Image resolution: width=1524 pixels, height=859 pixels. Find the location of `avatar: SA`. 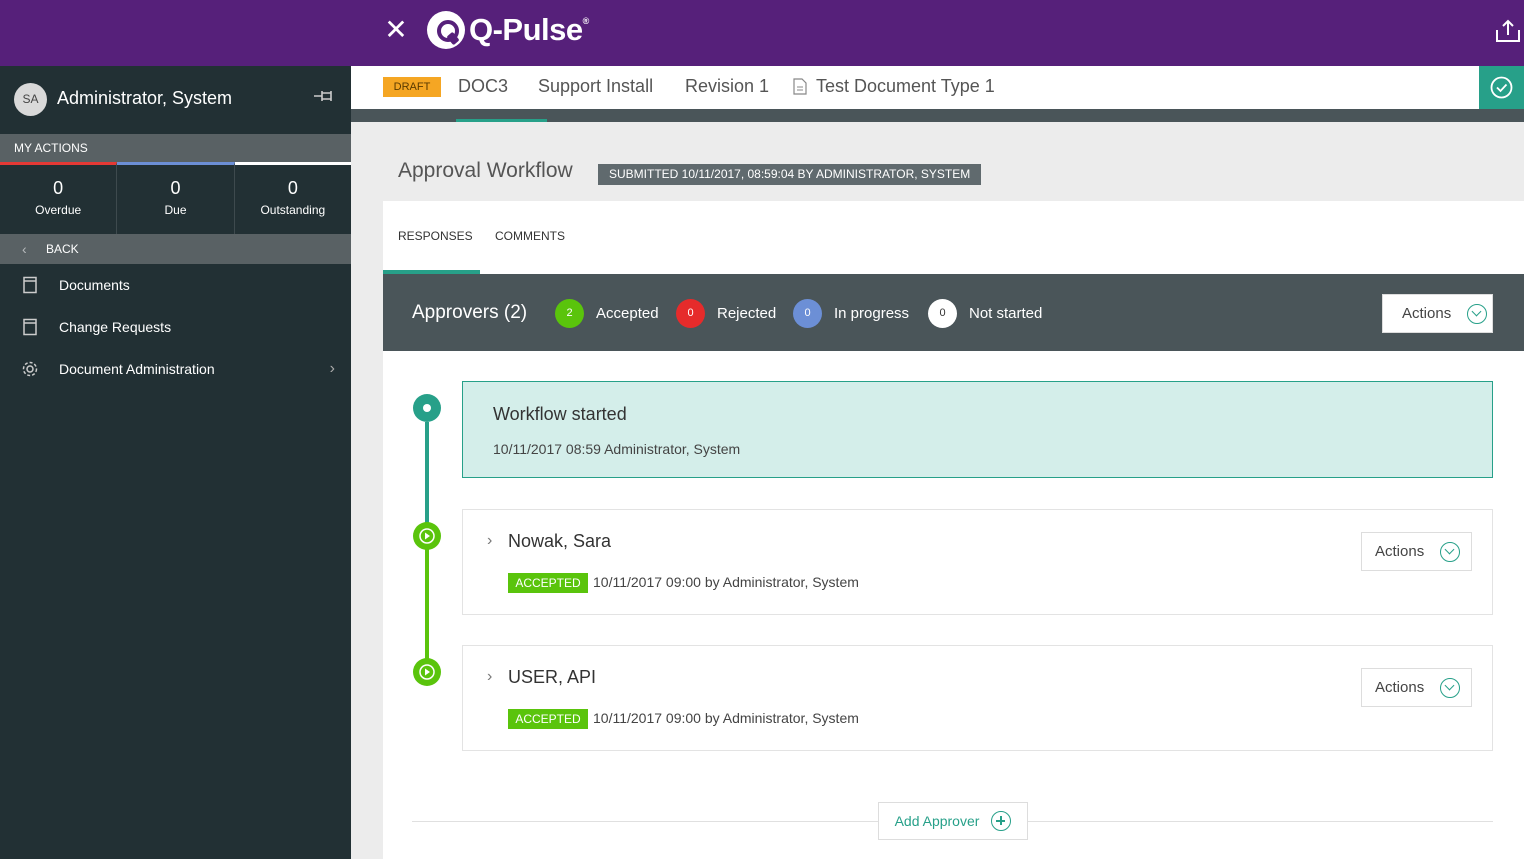

avatar: SA is located at coordinates (30, 99).